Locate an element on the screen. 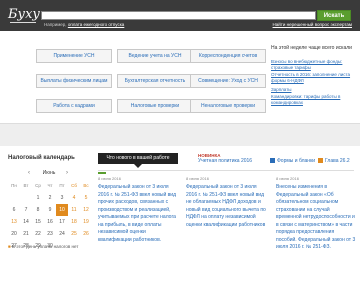 The image size is (360, 290). button-nontax-audits: Неналоговые проверки is located at coordinates (228, 106).